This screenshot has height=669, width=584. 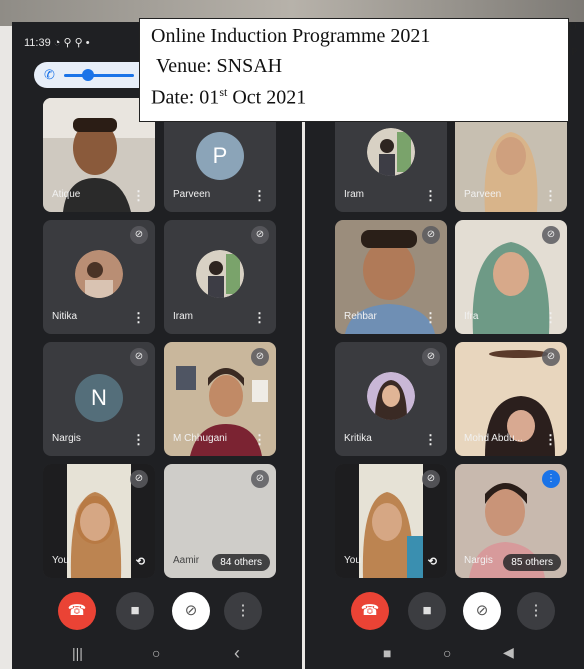 What do you see at coordinates (186, 560) in the screenshot?
I see `participant-name: Aamir` at bounding box center [186, 560].